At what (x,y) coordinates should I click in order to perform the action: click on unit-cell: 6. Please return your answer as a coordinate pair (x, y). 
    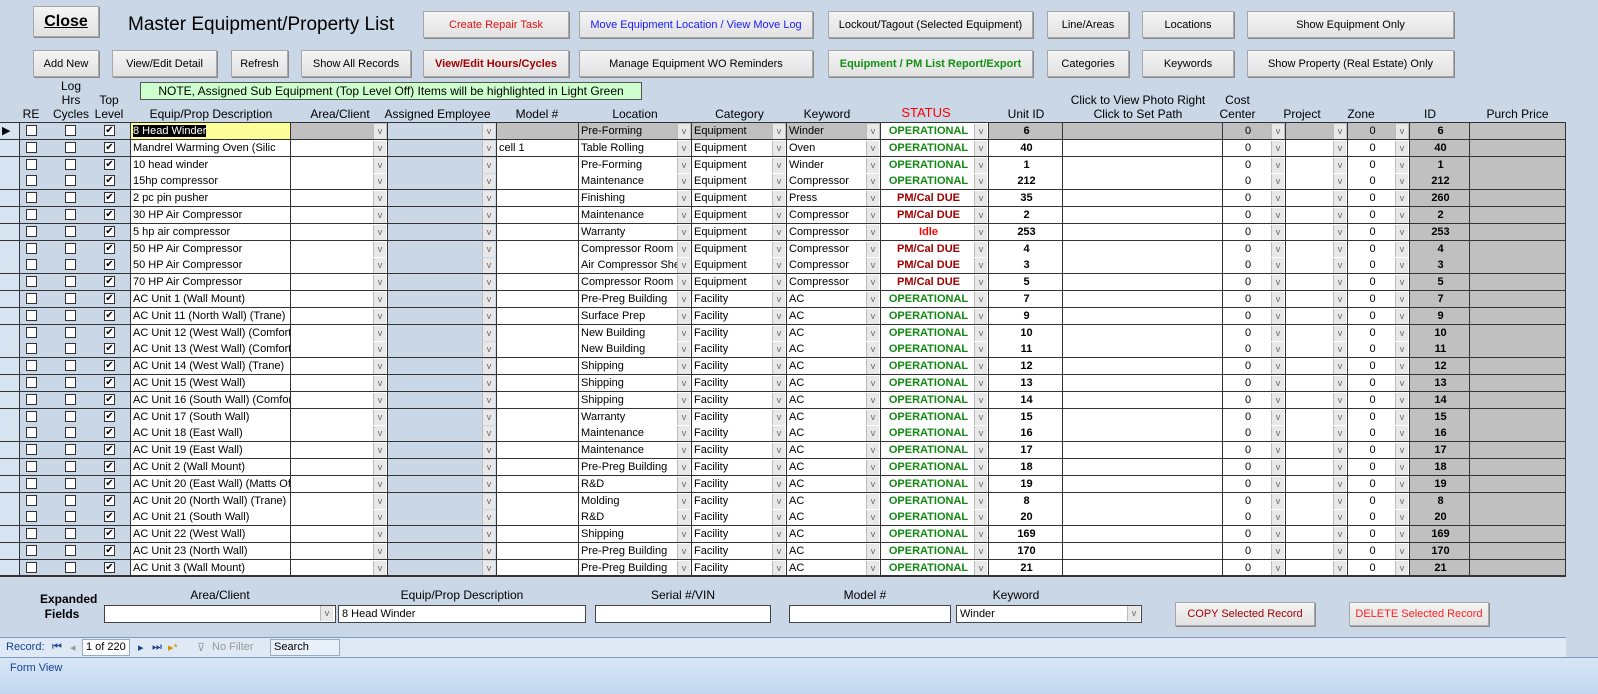
    Looking at the image, I should click on (1026, 131).